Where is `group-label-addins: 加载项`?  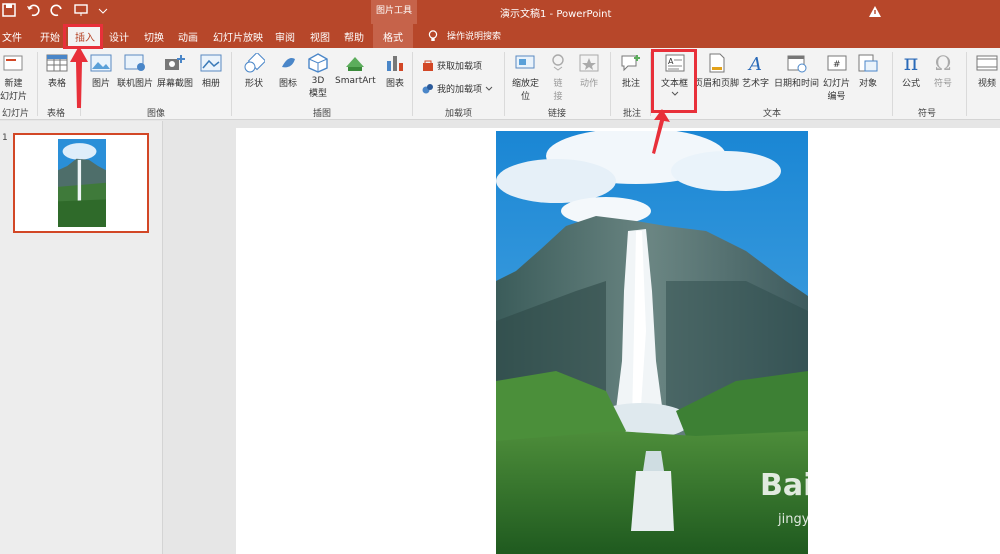 group-label-addins: 加载项 is located at coordinates (459, 114).